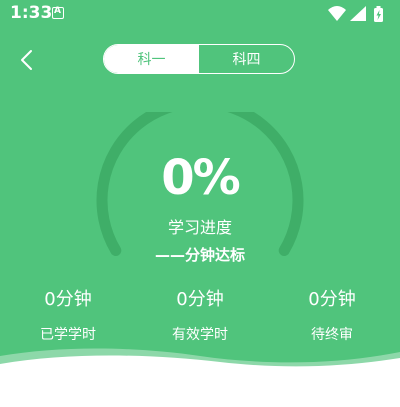 This screenshot has height=407, width=400. Describe the element at coordinates (199, 255) in the screenshot. I see `target-minutes-label: ——分钟达标` at that location.